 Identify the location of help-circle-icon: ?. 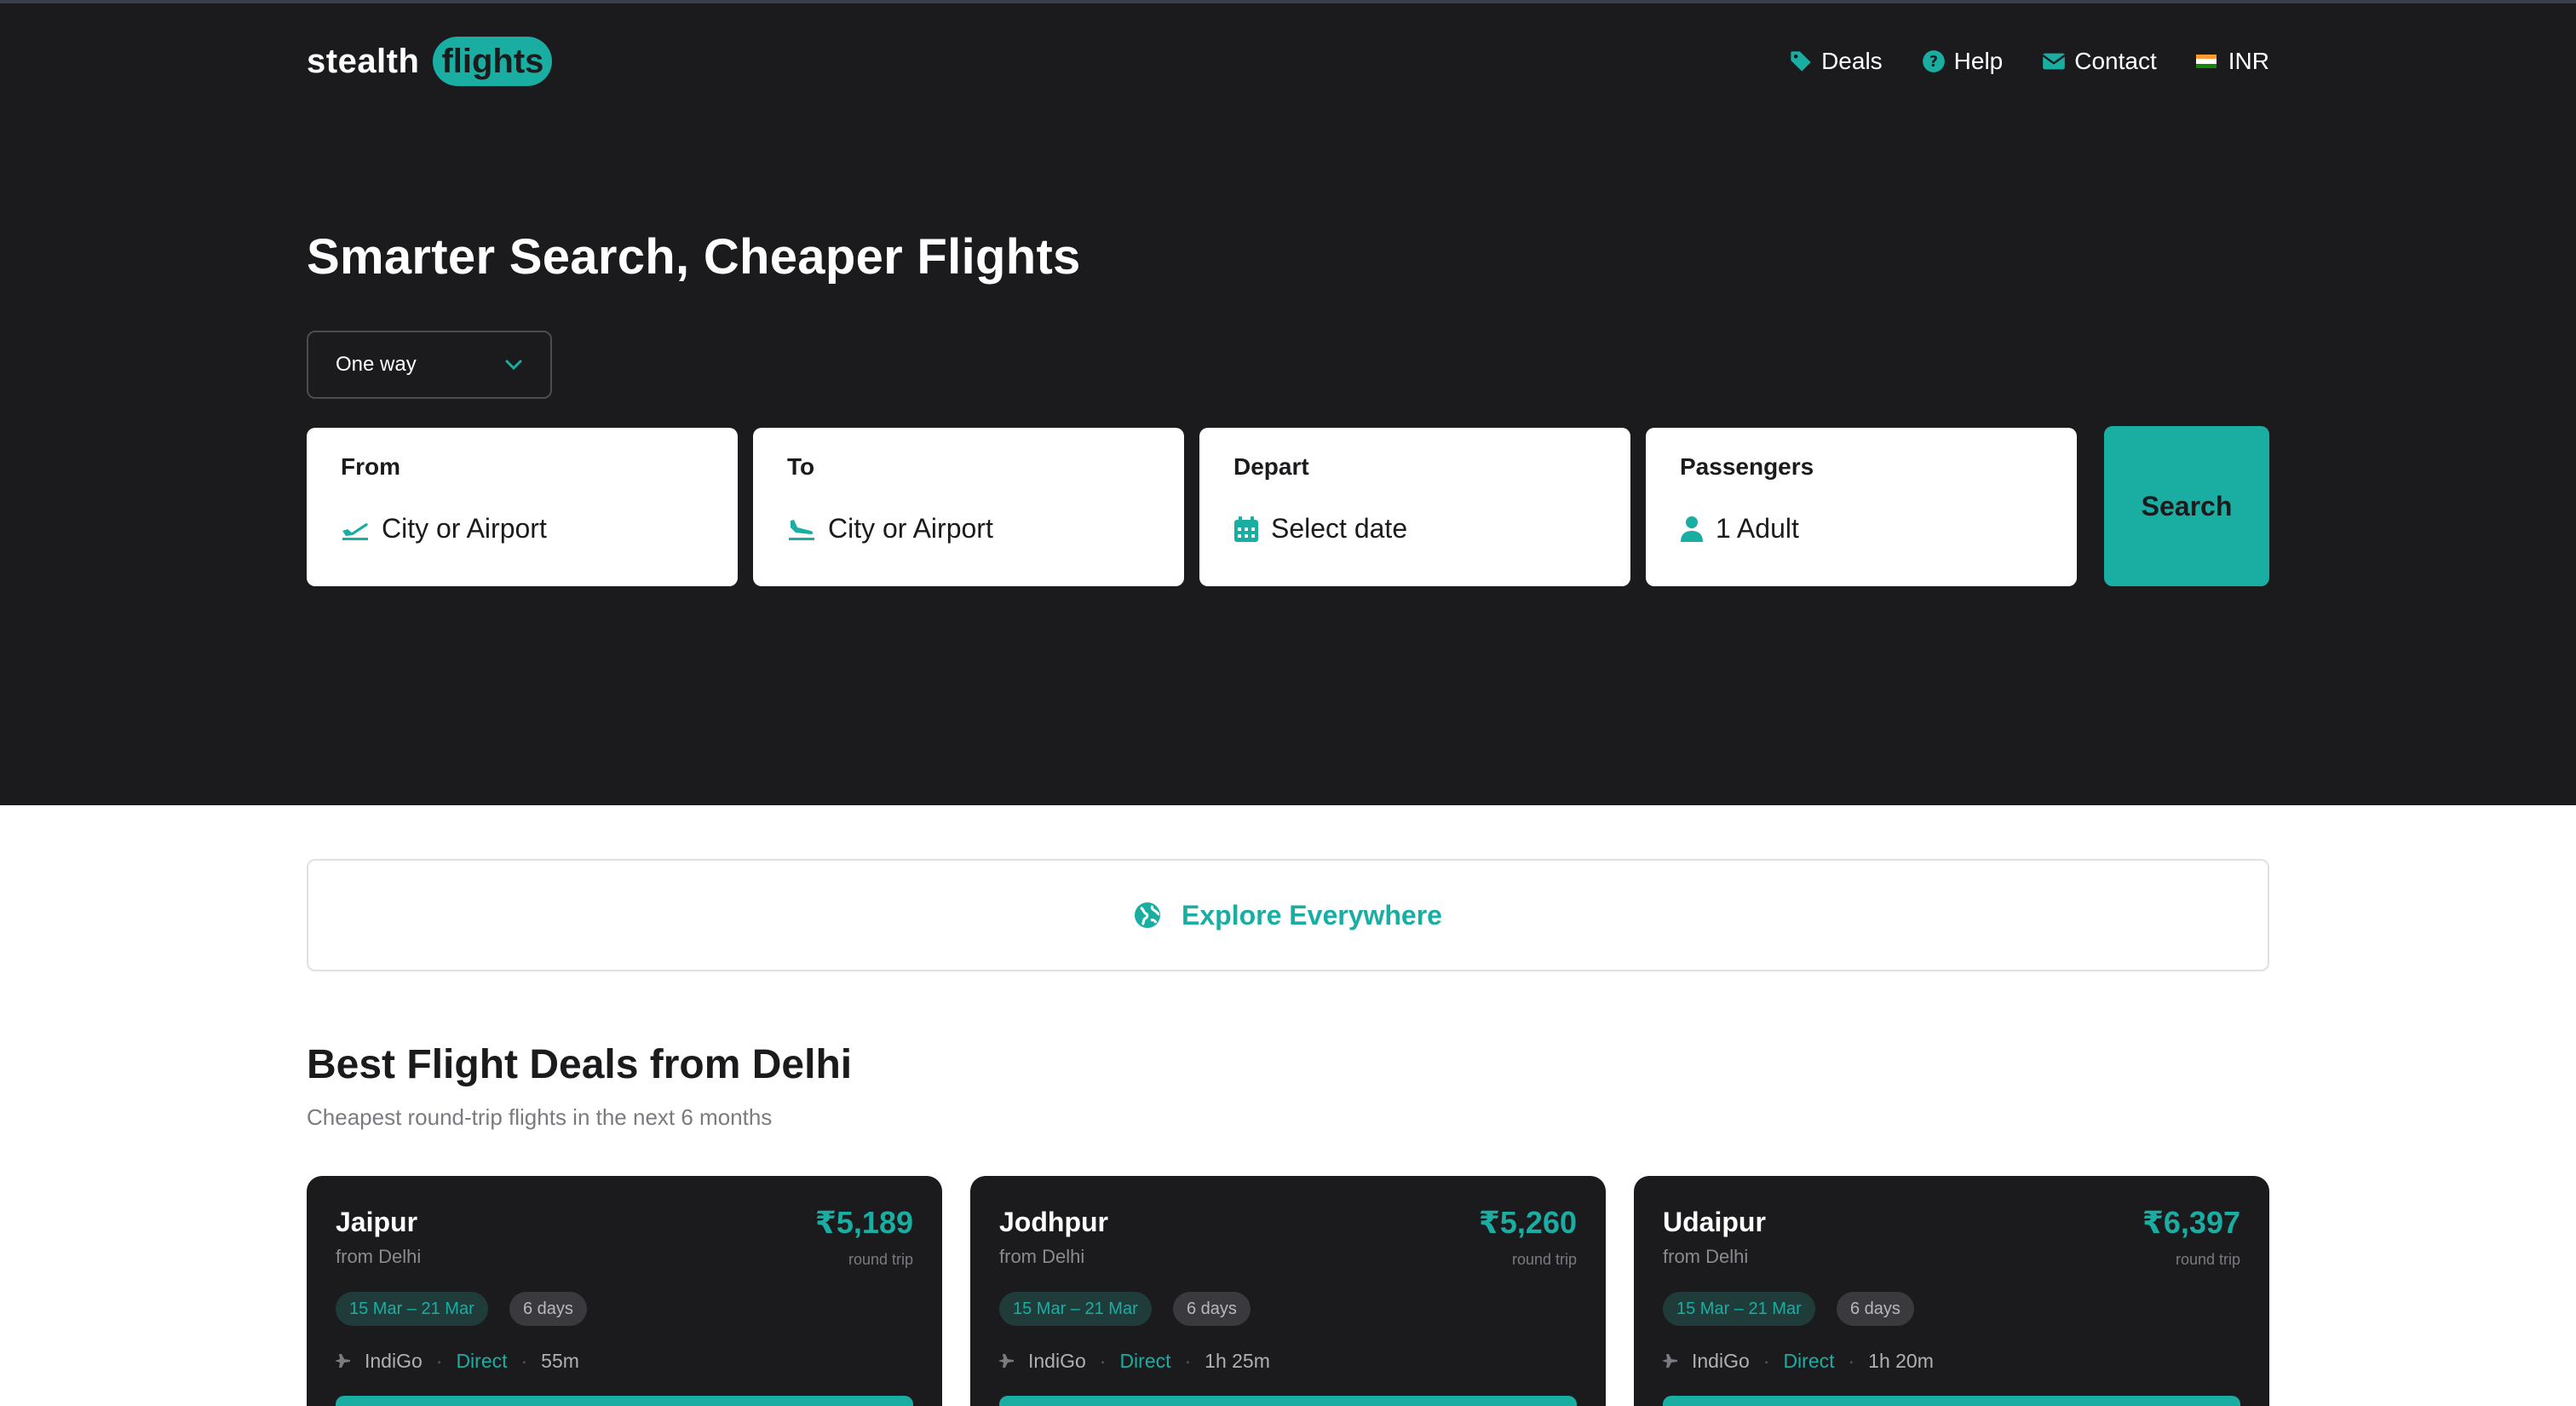
(1933, 61).